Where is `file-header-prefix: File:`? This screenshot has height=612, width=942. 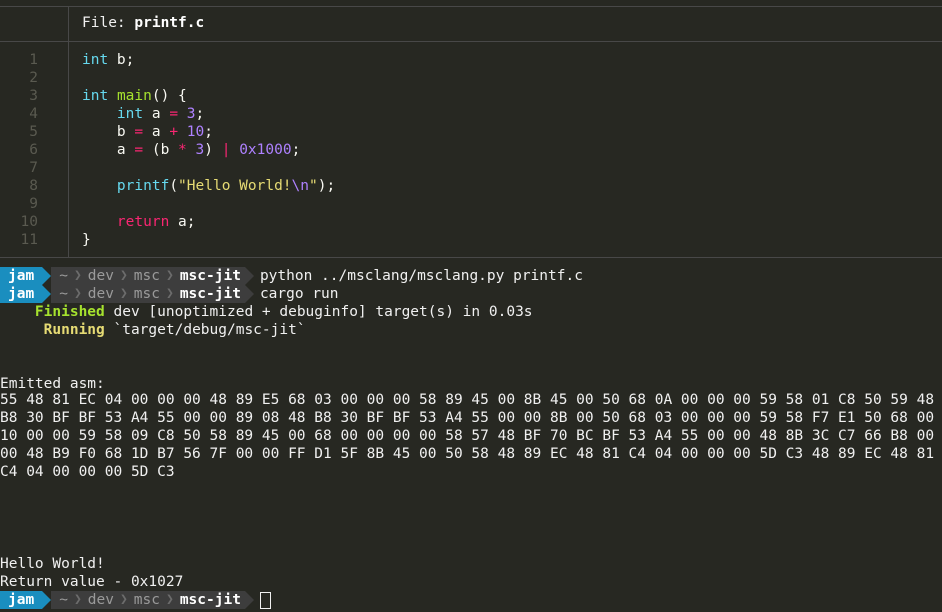 file-header-prefix: File: is located at coordinates (108, 23).